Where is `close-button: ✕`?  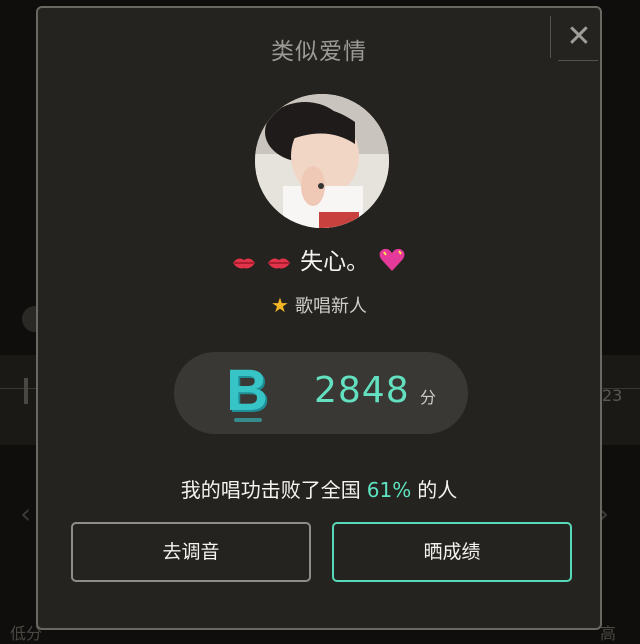 close-button: ✕ is located at coordinates (579, 37).